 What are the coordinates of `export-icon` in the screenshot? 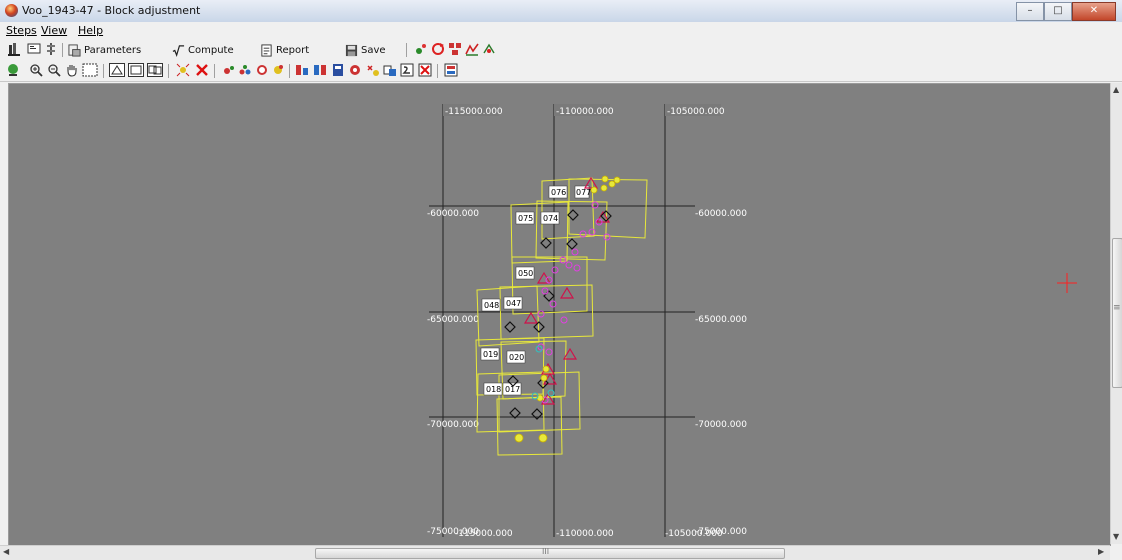 It's located at (451, 70).